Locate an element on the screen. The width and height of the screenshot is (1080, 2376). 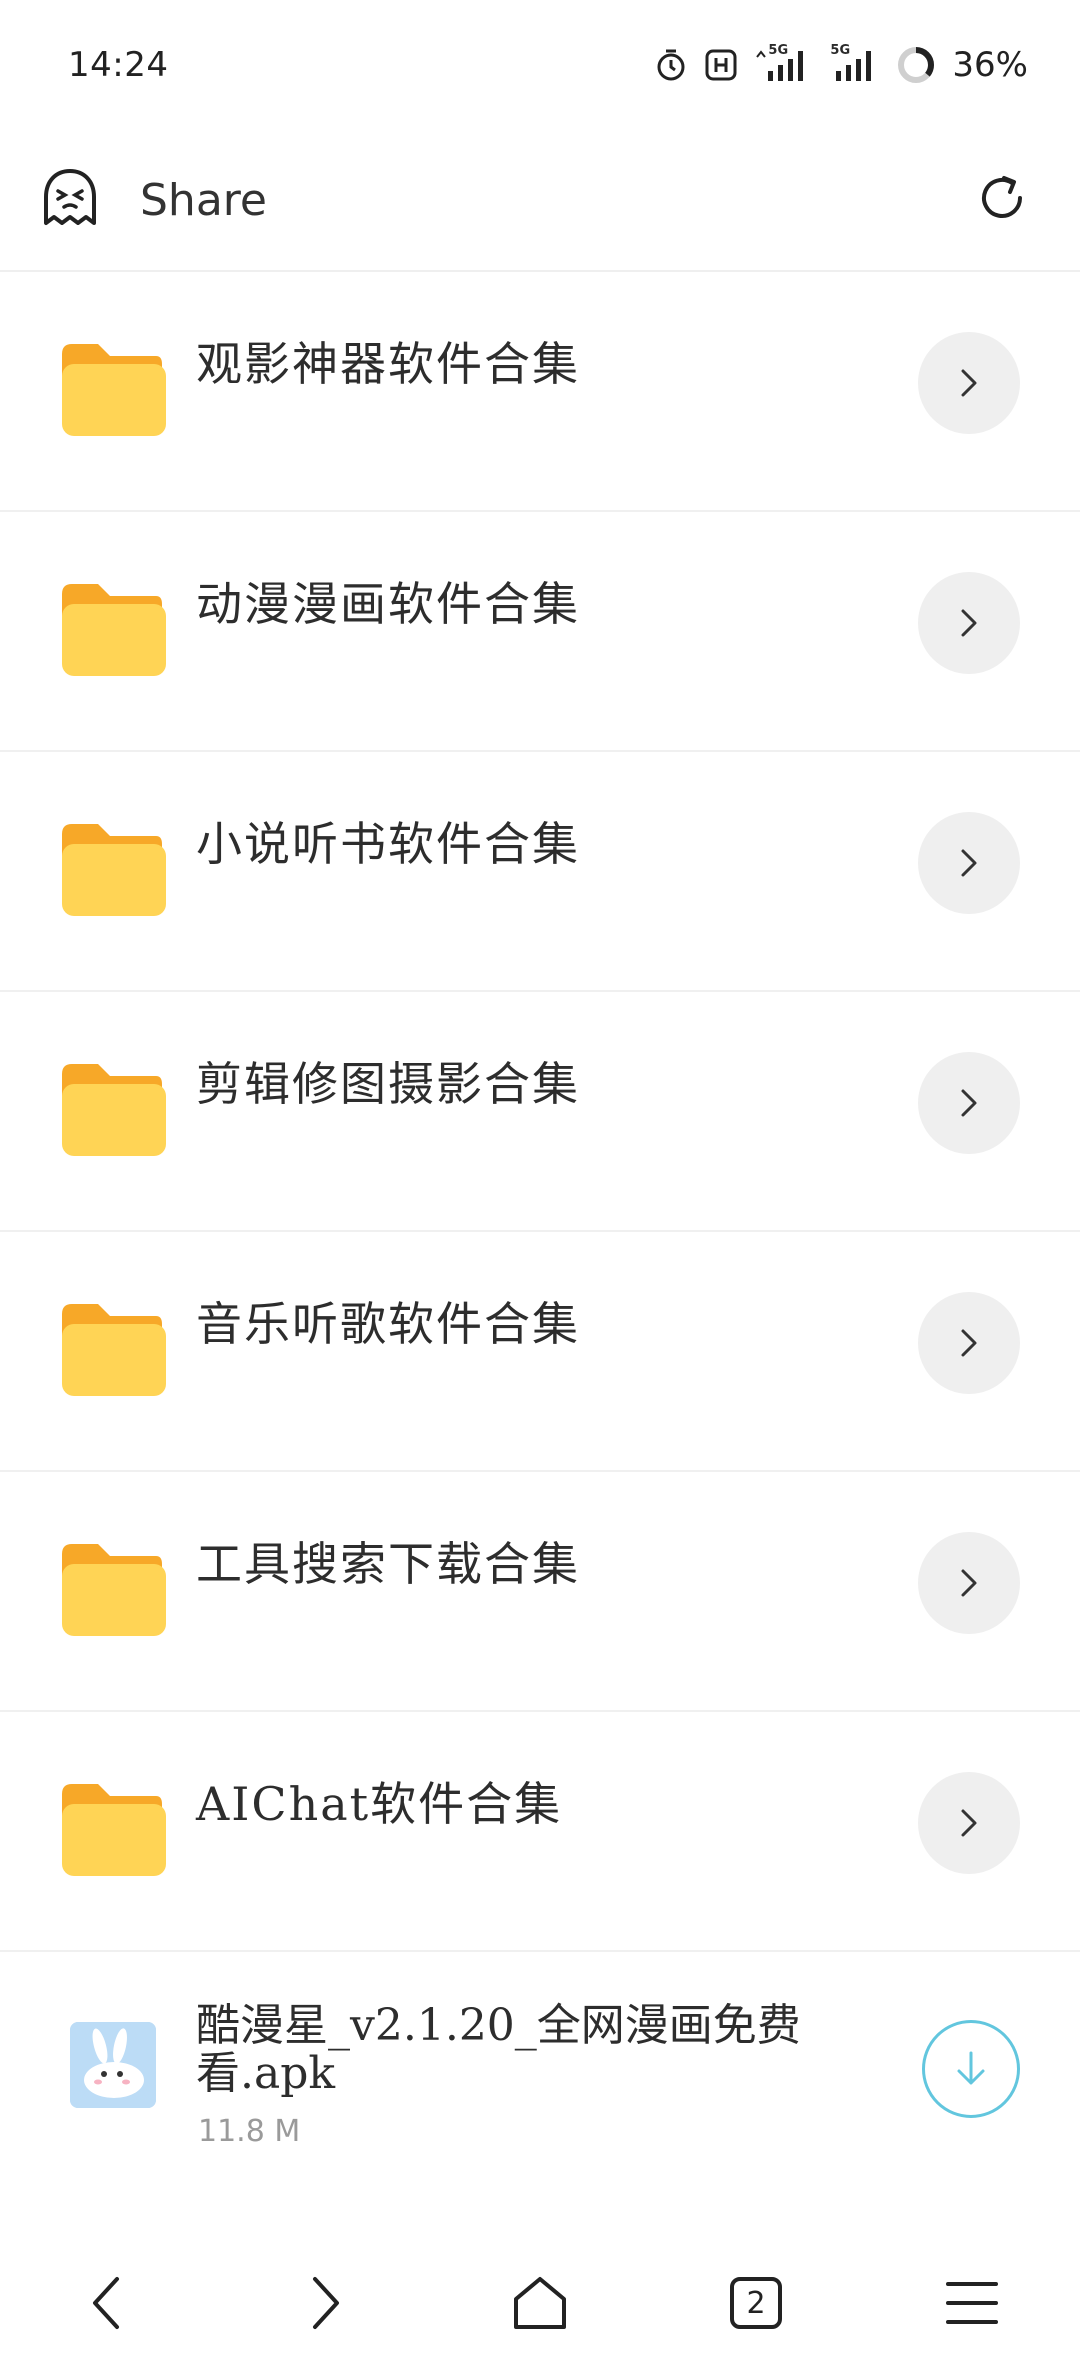
battery-percent: 36% is located at coordinates (990, 65).